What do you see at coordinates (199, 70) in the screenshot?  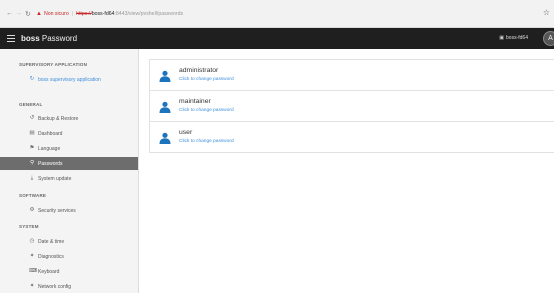 I see `user-name: administrator` at bounding box center [199, 70].